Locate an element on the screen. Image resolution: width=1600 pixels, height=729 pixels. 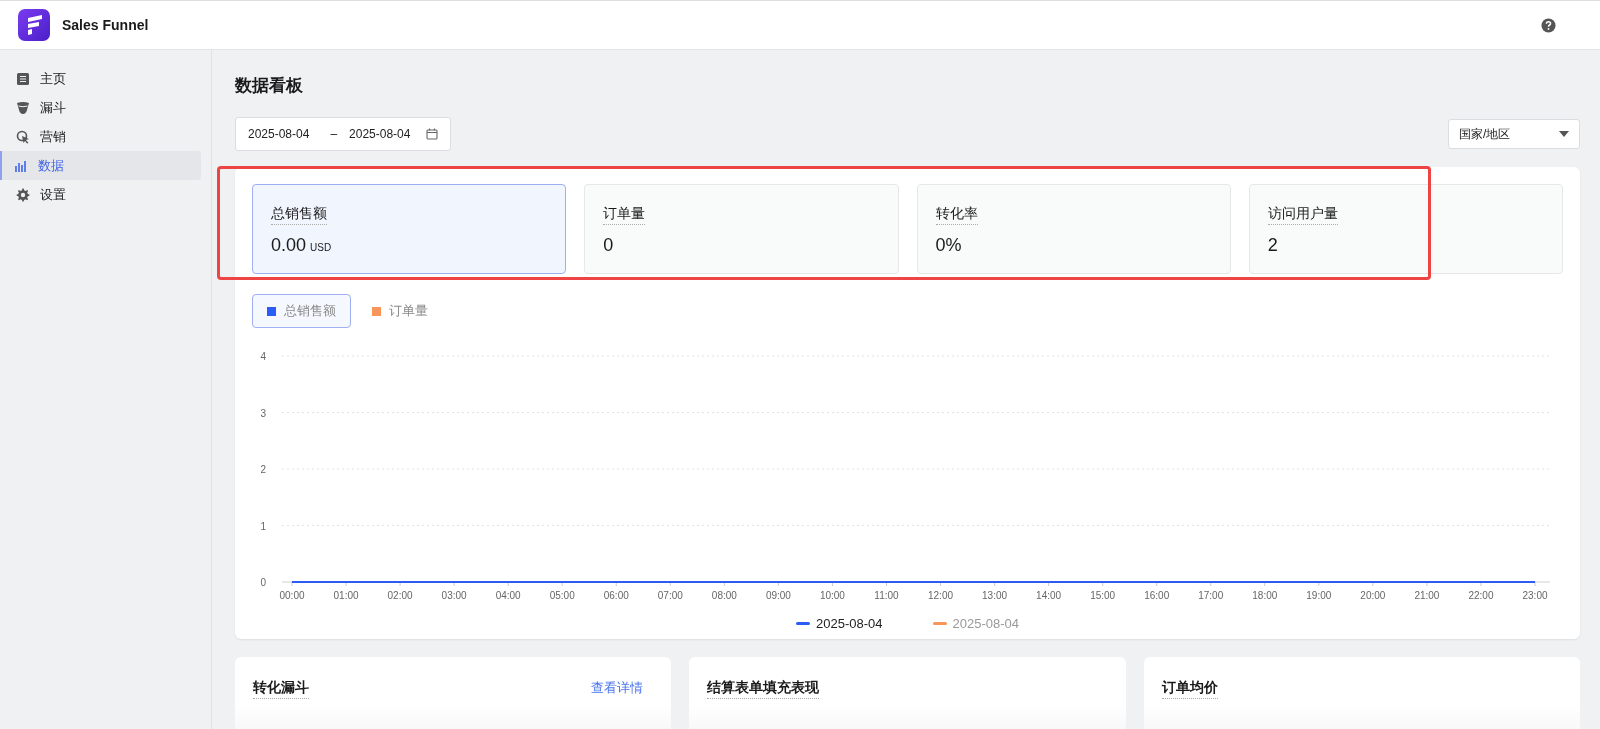
y-tick-label: 1 is located at coordinates (263, 526).